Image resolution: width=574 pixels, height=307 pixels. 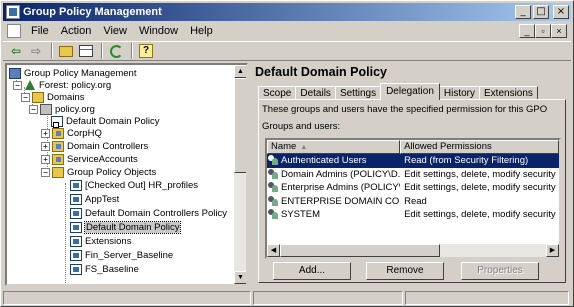 I want to click on show-hide-tree-button, so click(x=86, y=51).